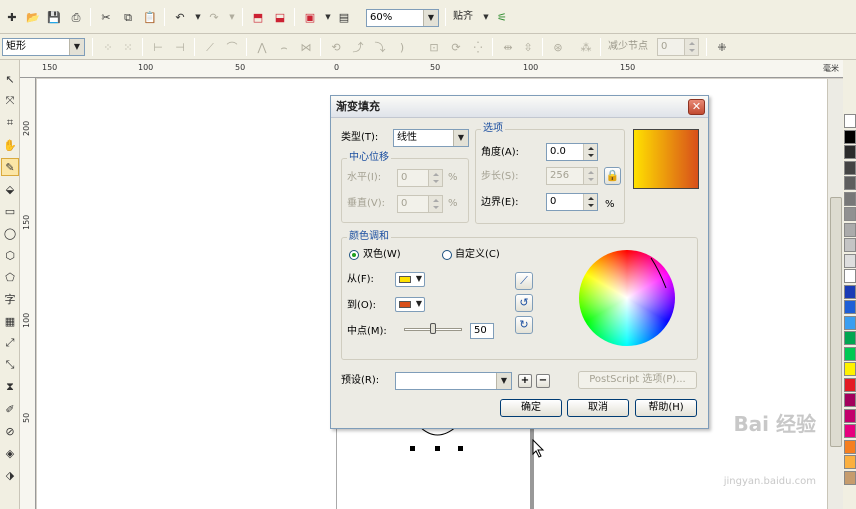 This screenshot has height=509, width=856. What do you see at coordinates (558, 47) in the screenshot?
I see `elastic-mode-icon: ⊛` at bounding box center [558, 47].